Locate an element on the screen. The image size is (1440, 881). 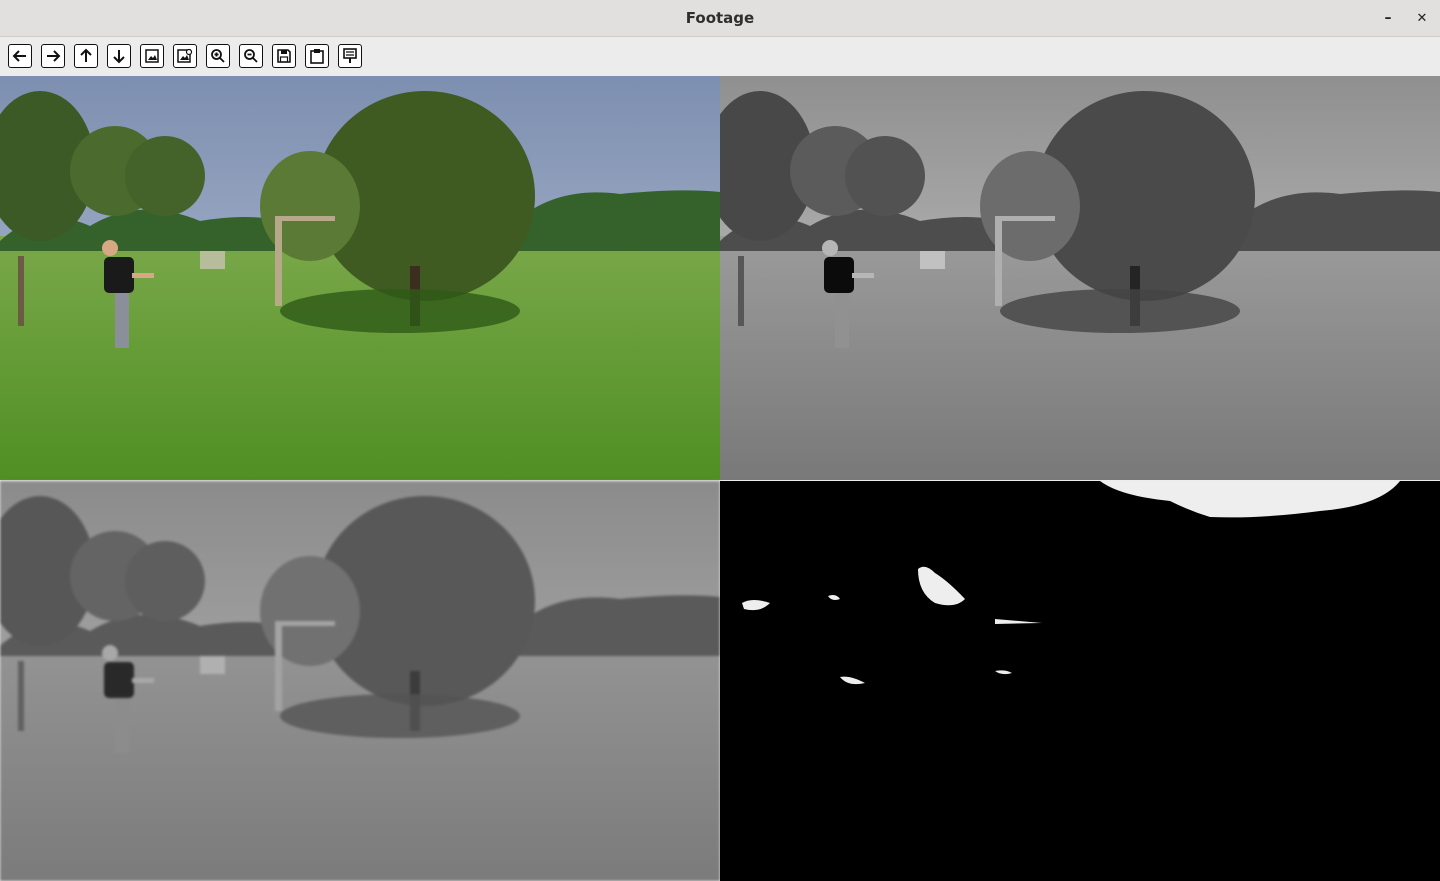
pan-up-button is located at coordinates (86, 56).